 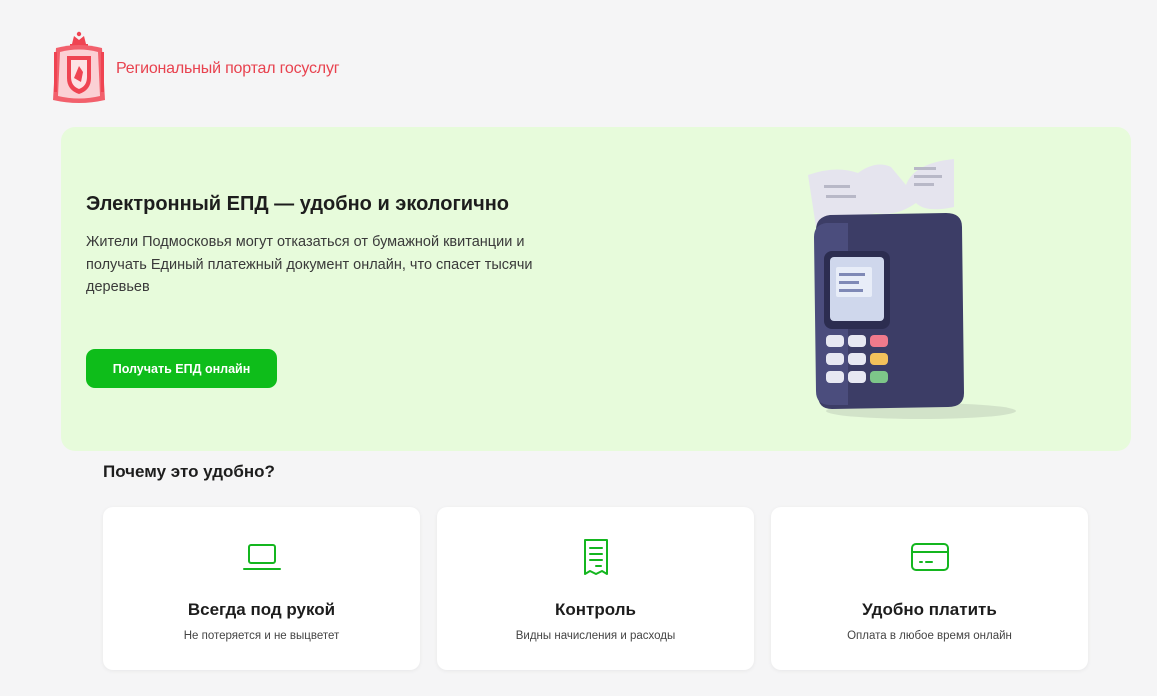 What do you see at coordinates (595, 609) in the screenshot?
I see `feature-title: Контроль` at bounding box center [595, 609].